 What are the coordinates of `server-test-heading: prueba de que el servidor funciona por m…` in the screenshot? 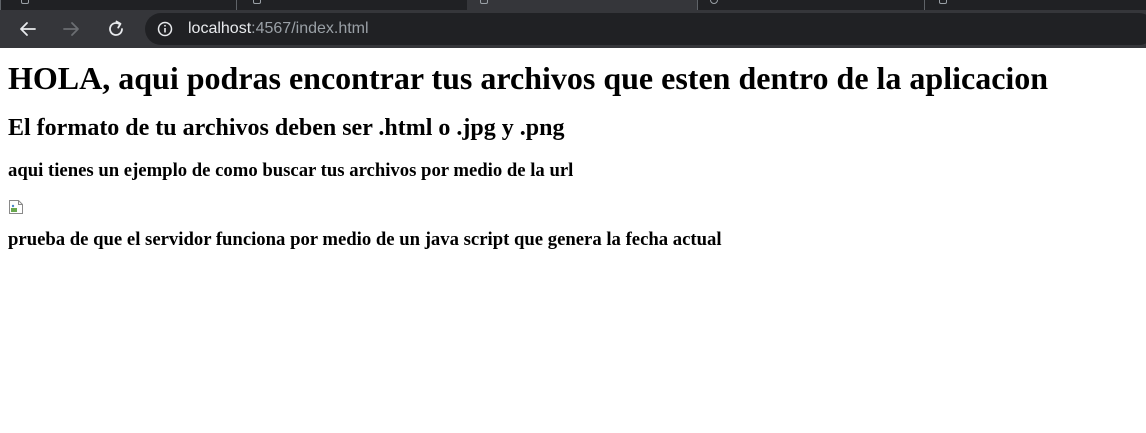 It's located at (365, 239).